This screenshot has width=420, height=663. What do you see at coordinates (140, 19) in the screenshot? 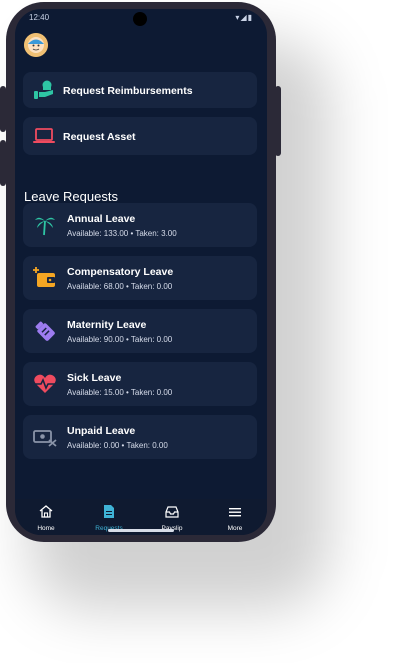
I see `camera-cutout` at bounding box center [140, 19].